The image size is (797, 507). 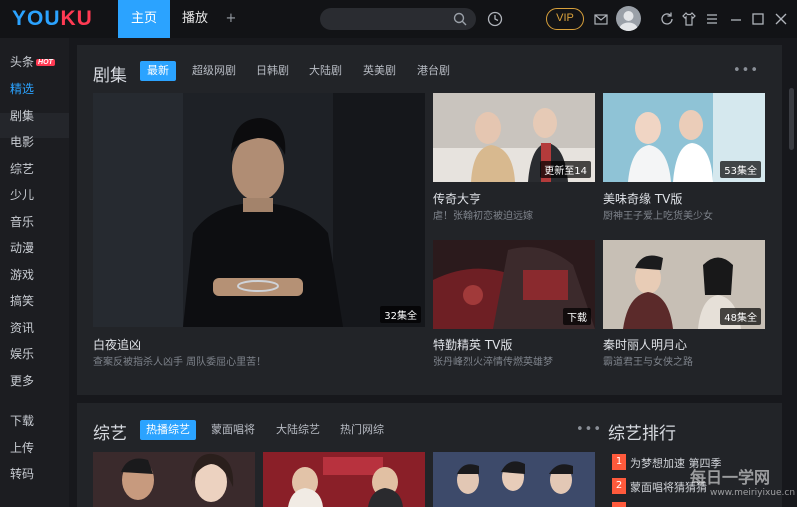 What do you see at coordinates (648, 362) in the screenshot?
I see `card-subtitle: 霸道君王与女侠之路` at bounding box center [648, 362].